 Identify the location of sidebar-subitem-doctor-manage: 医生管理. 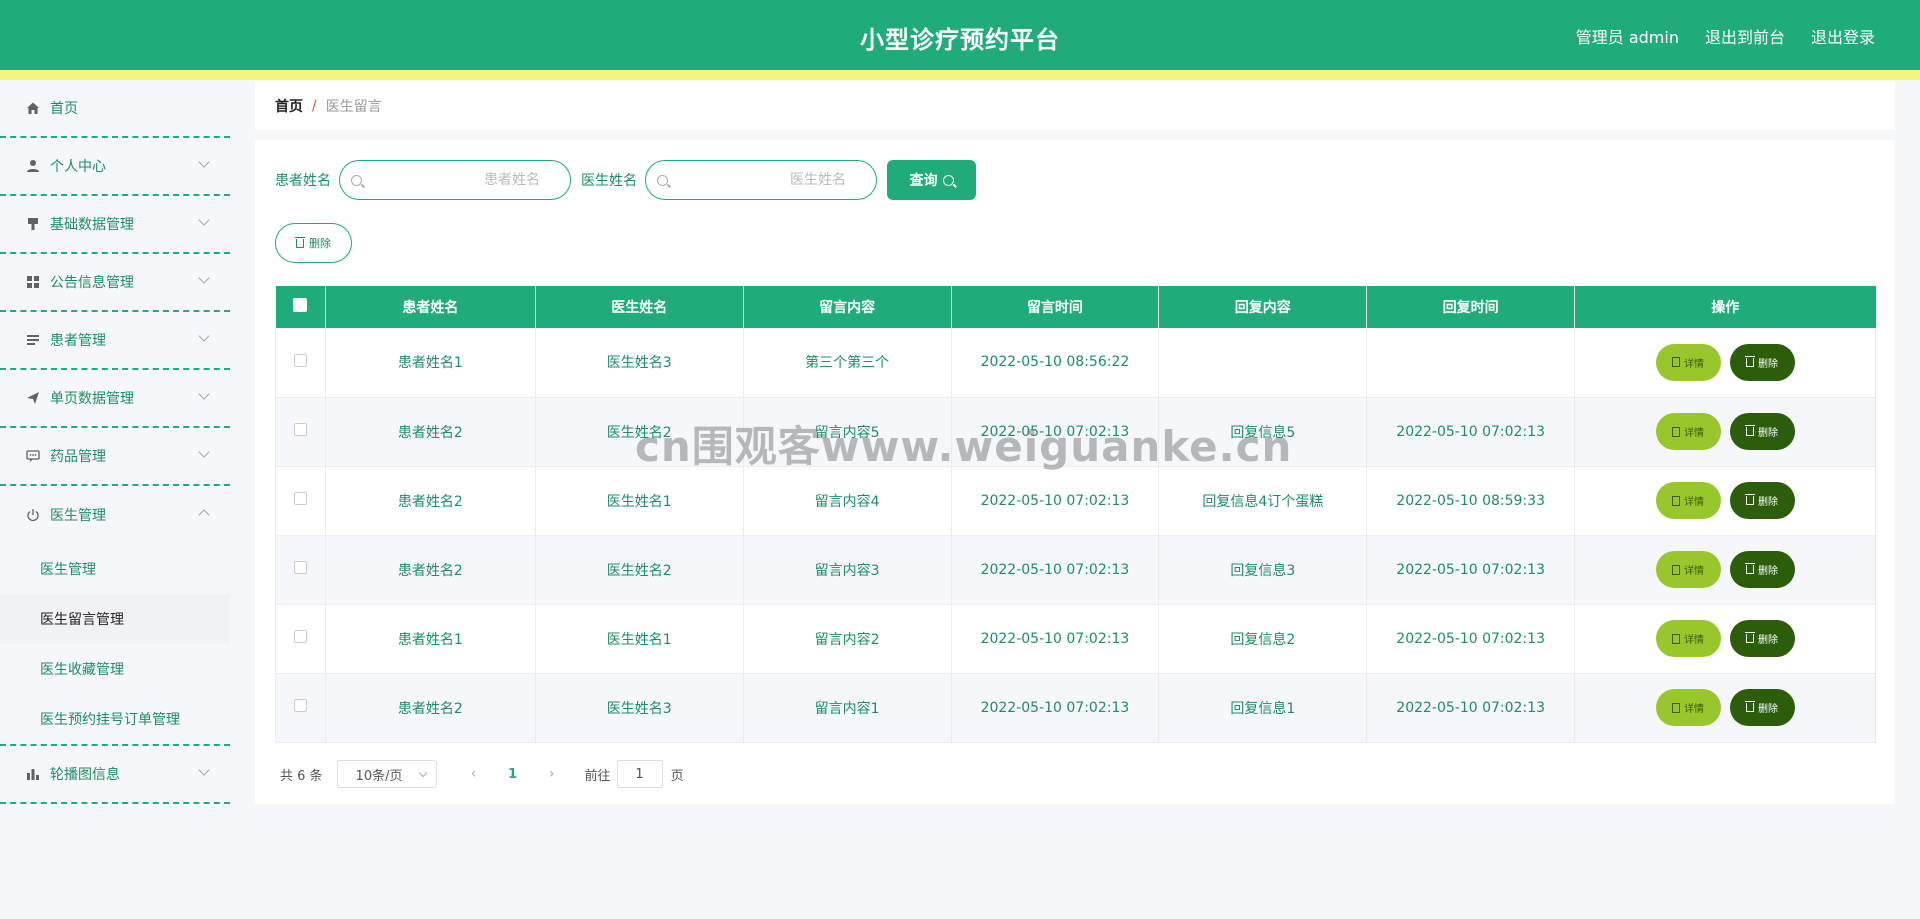
(115, 569).